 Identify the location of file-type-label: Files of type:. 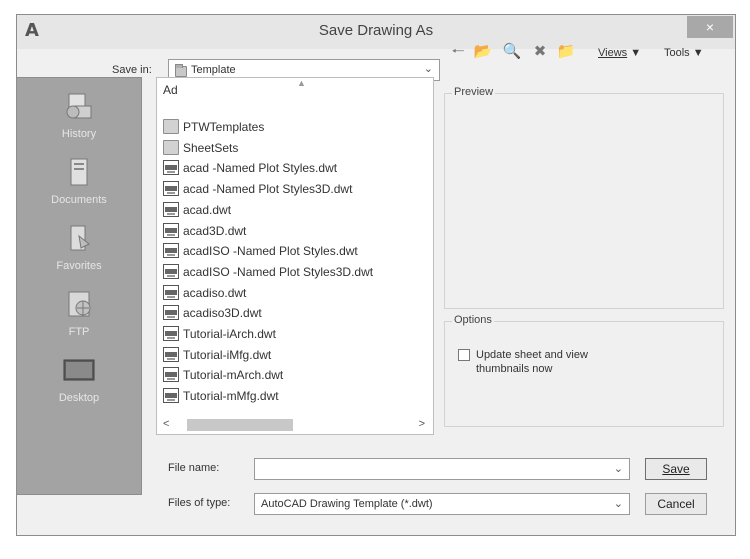
(199, 503).